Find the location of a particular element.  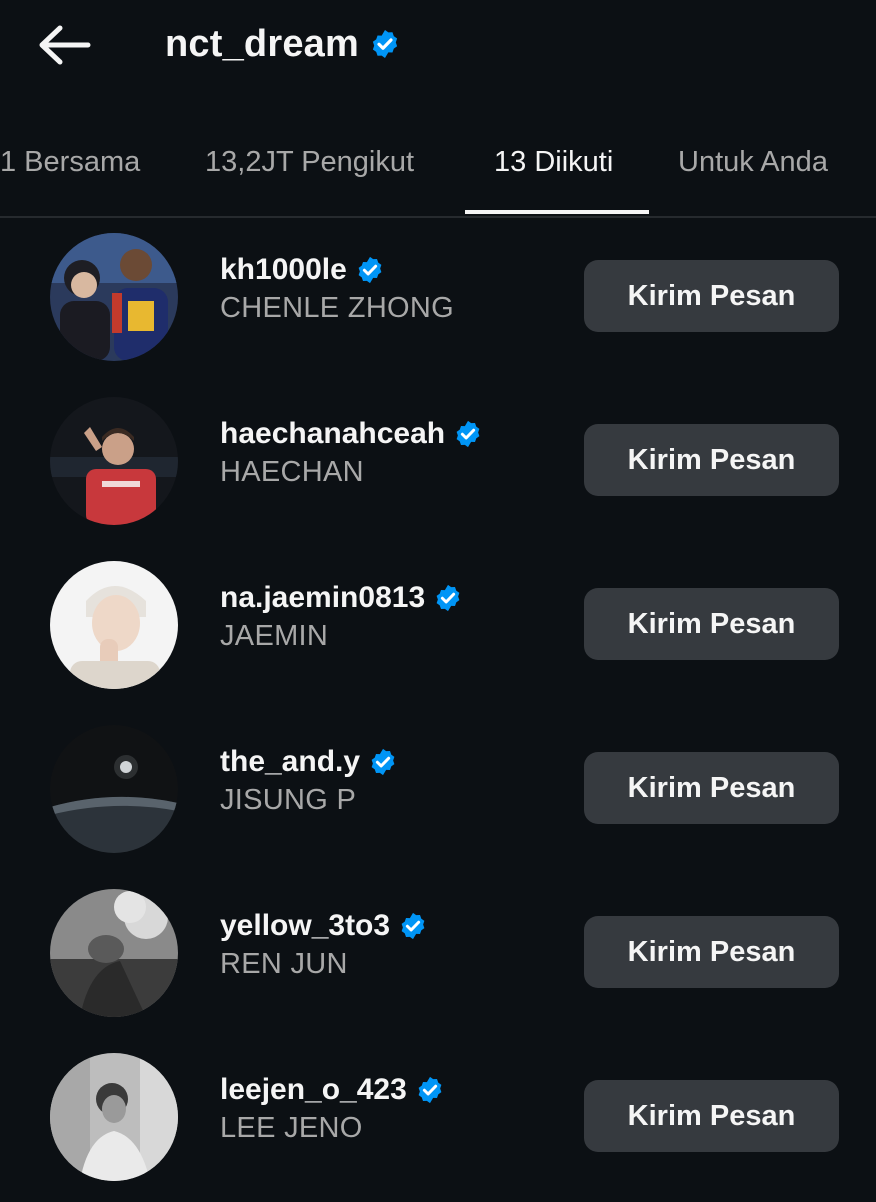

user-info: na.jaemin0813 JAEMIN is located at coordinates (341, 615).